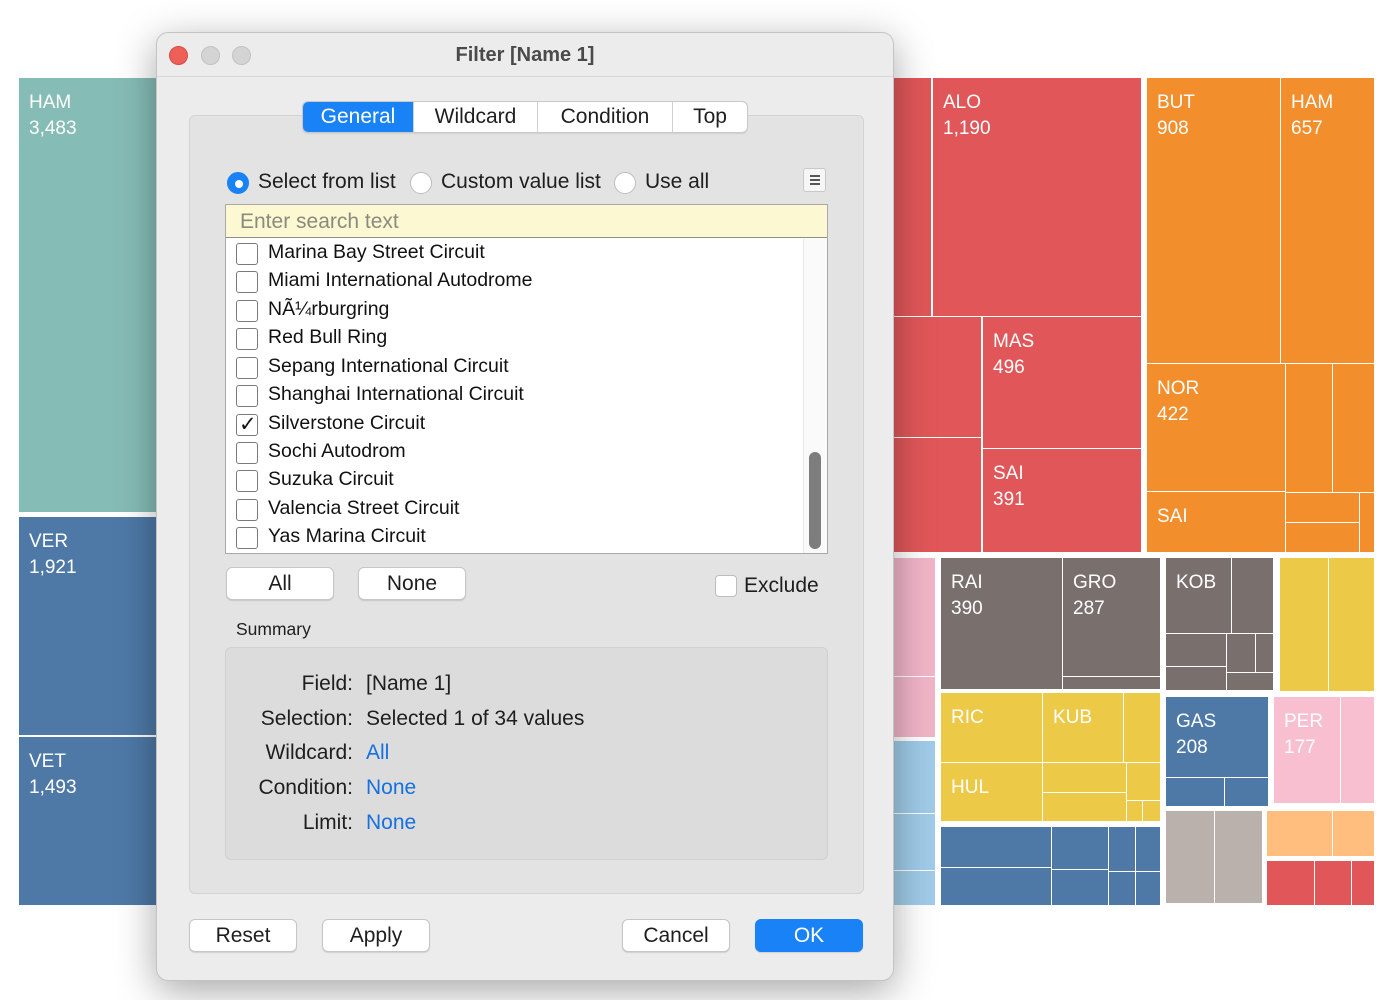 This screenshot has width=1390, height=1000. Describe the element at coordinates (327, 182) in the screenshot. I see `select-from-list-label: Select from list` at that location.